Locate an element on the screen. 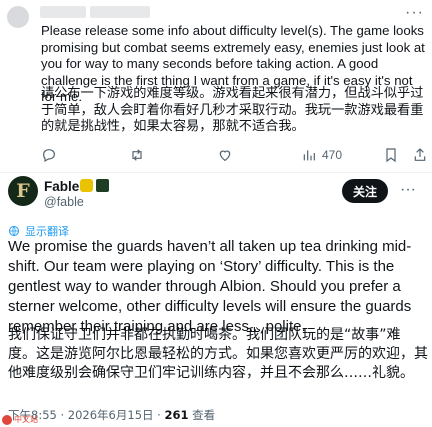  views-count: 470 is located at coordinates (332, 155).